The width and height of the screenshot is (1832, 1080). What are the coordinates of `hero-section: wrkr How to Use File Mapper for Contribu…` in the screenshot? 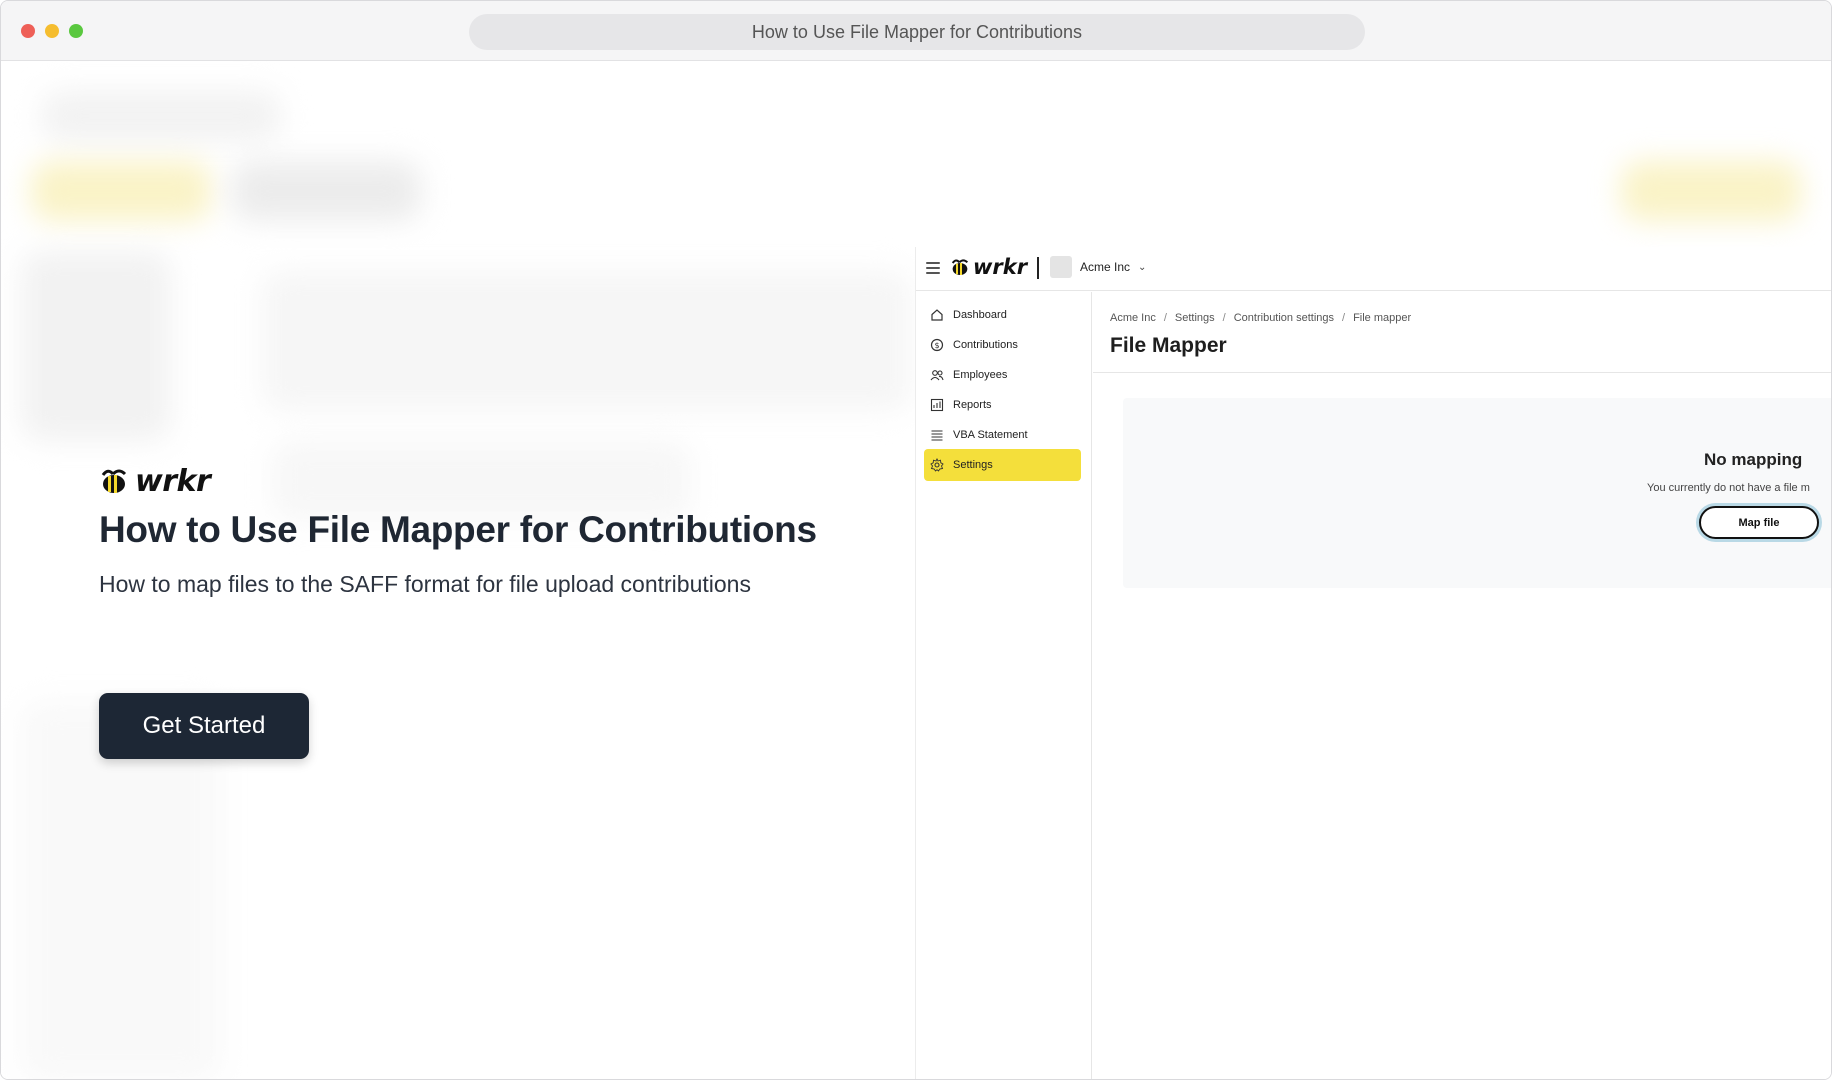 It's located at (458, 610).